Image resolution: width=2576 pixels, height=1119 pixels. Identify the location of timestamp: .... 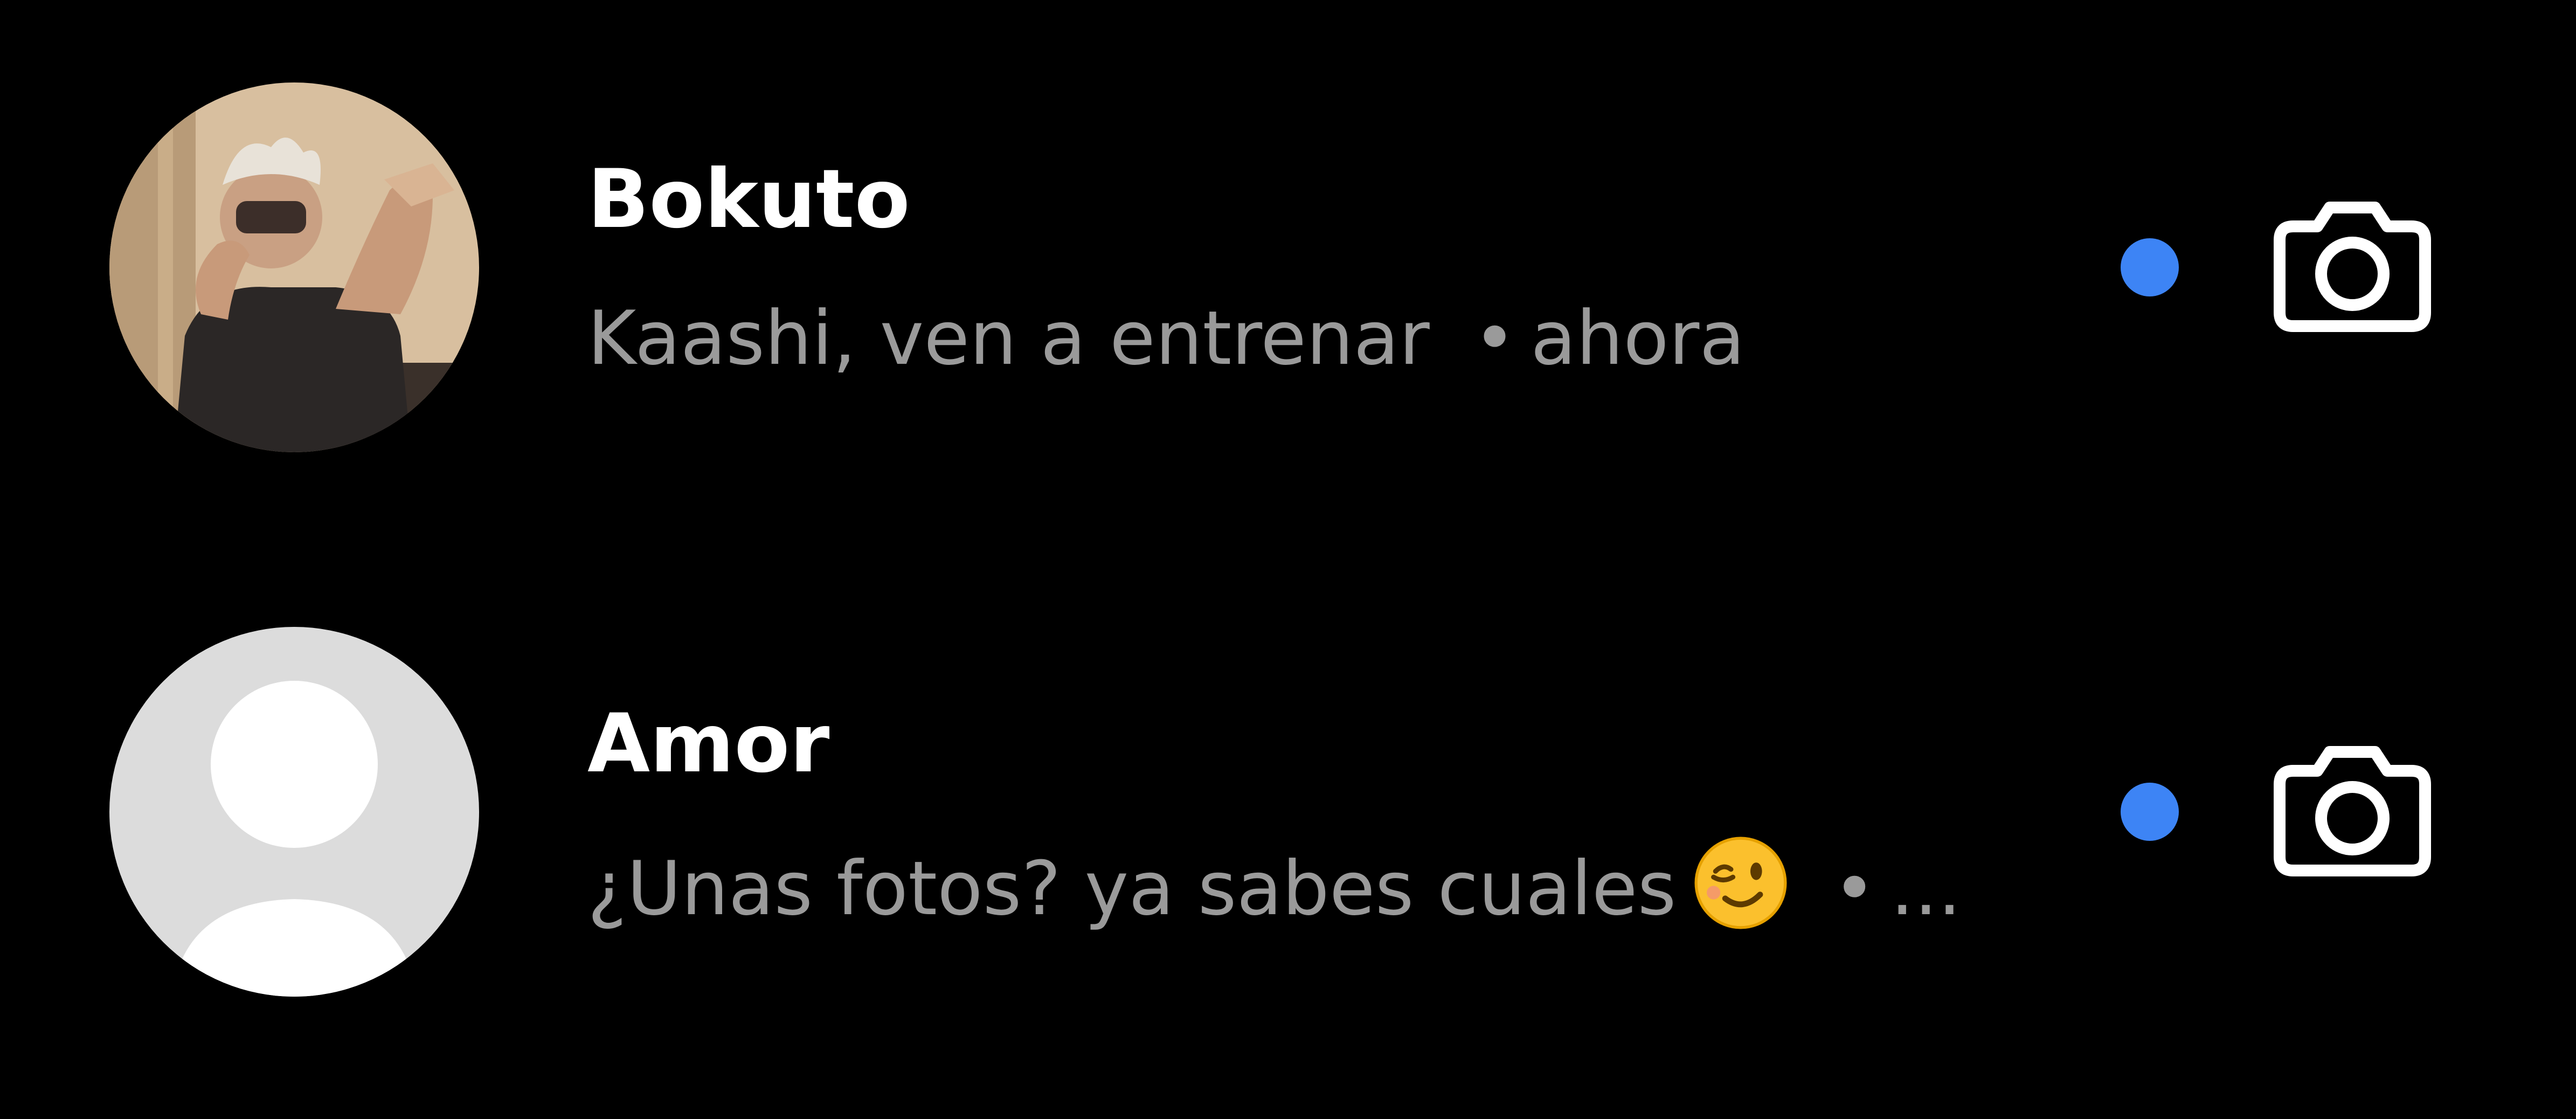
(1926, 888).